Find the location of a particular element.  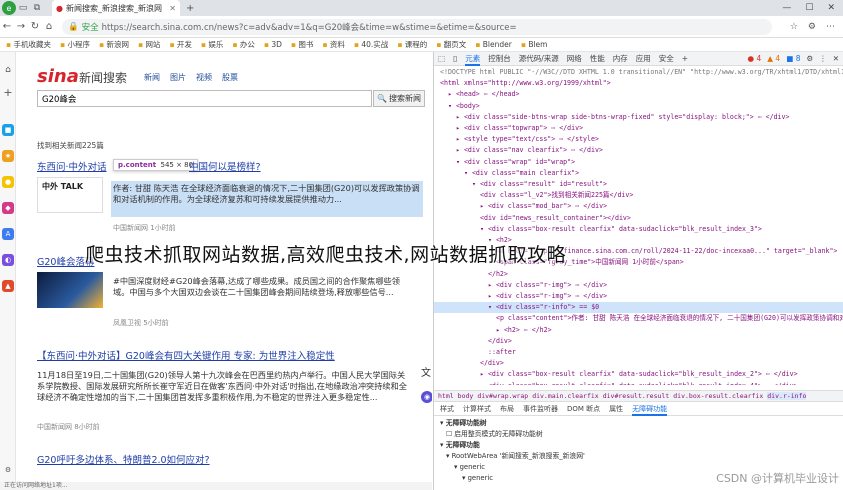

tab-application: 应用 is located at coordinates (643, 58).